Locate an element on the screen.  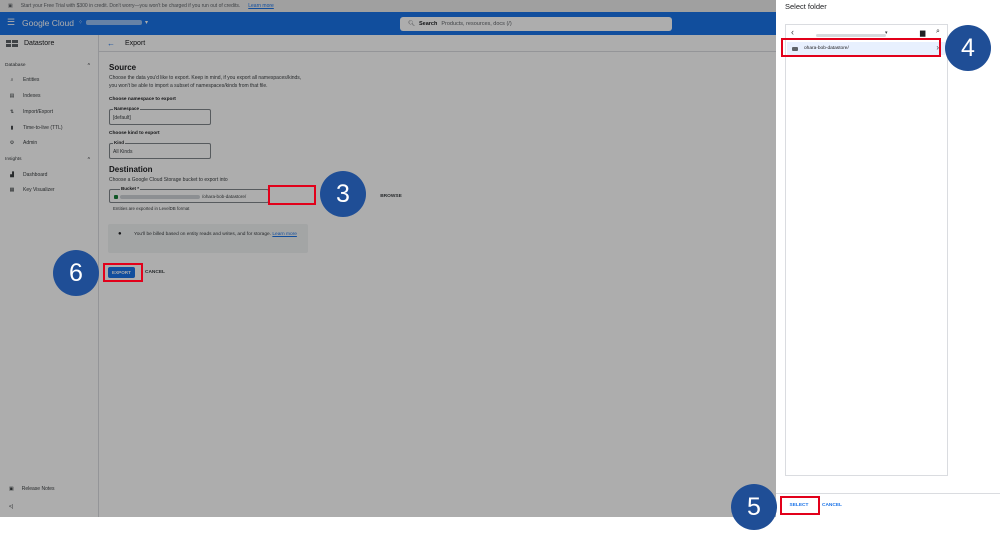
step-badge-4: 4 is located at coordinates (968, 48).